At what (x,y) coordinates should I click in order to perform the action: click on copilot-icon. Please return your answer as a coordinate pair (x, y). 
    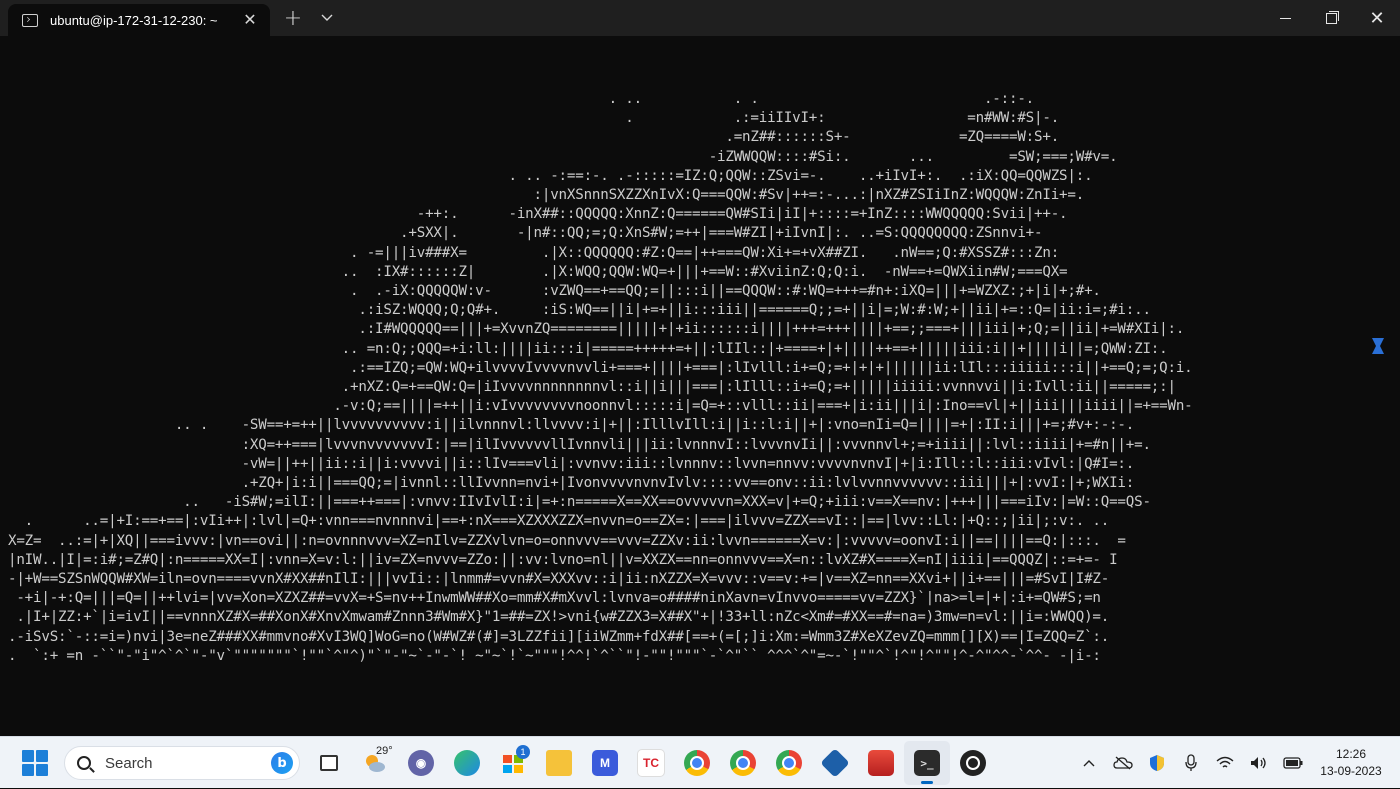
    Looking at the image, I should click on (1378, 346).